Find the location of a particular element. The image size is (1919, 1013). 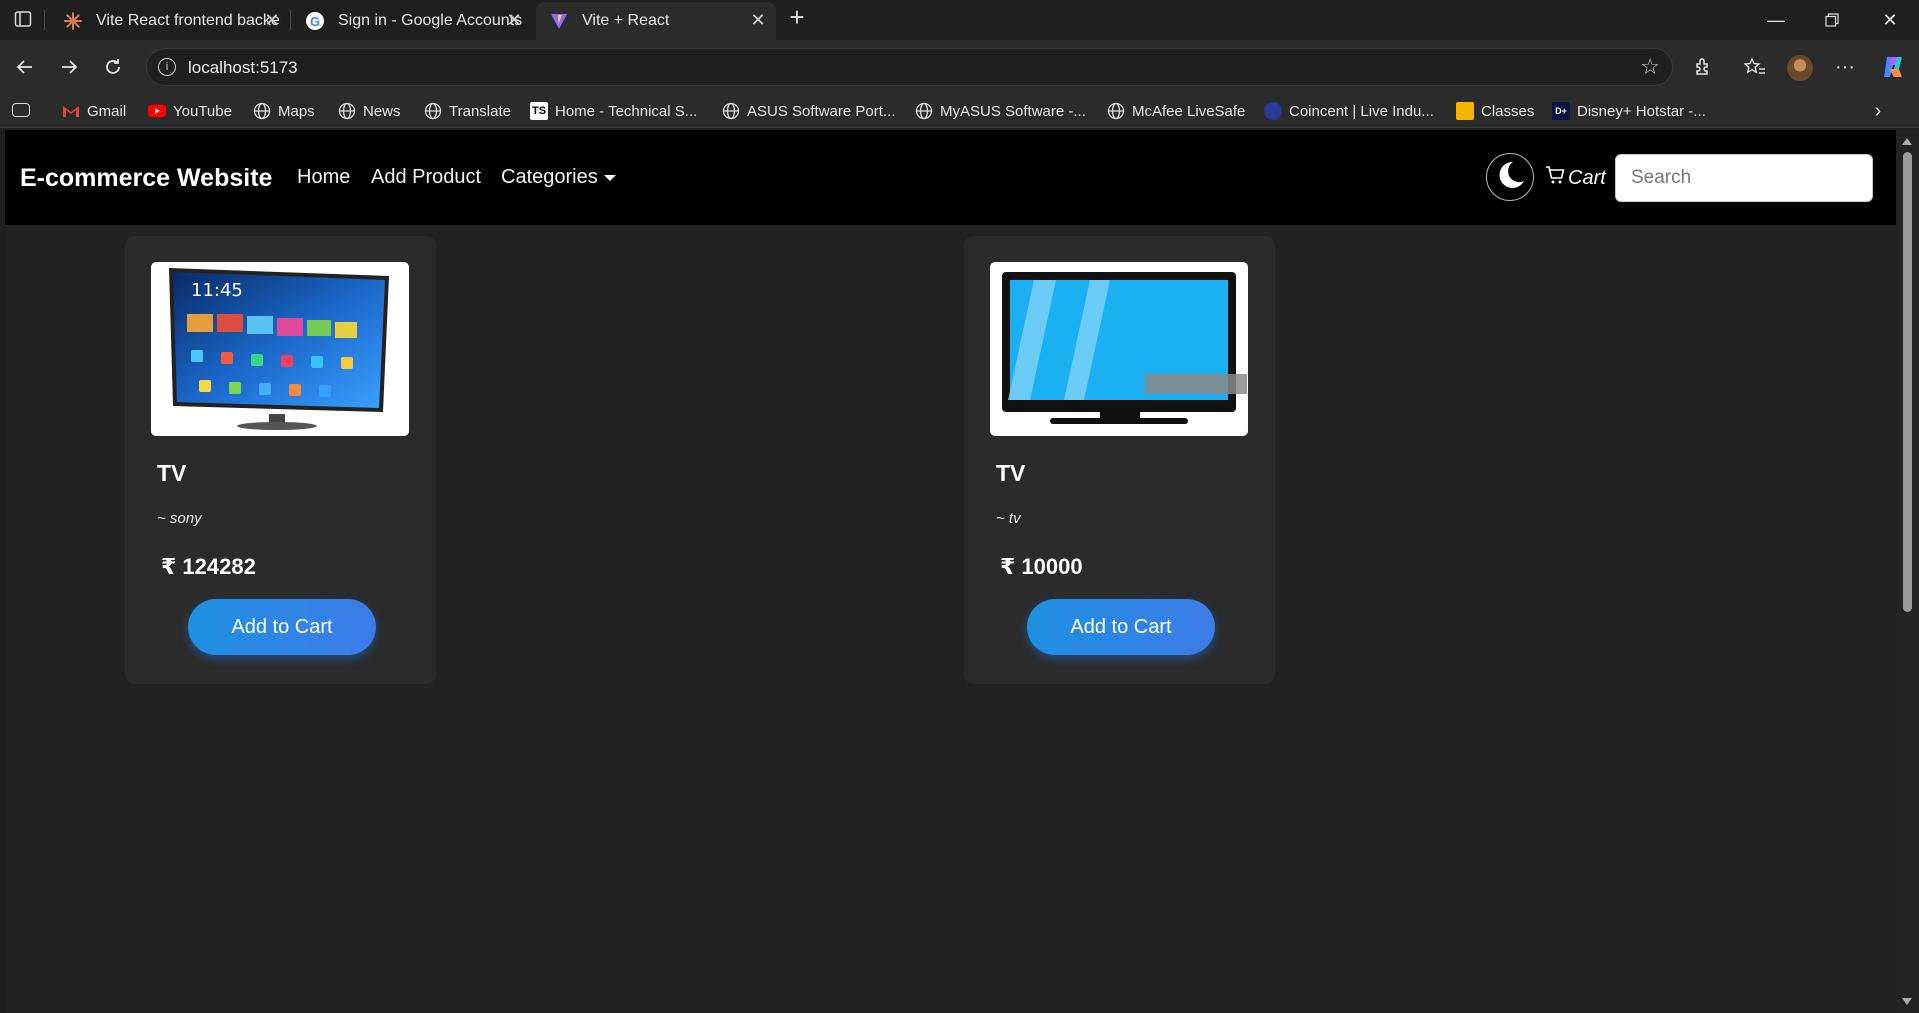

bookmark-translate: Translate is located at coordinates (467, 111).